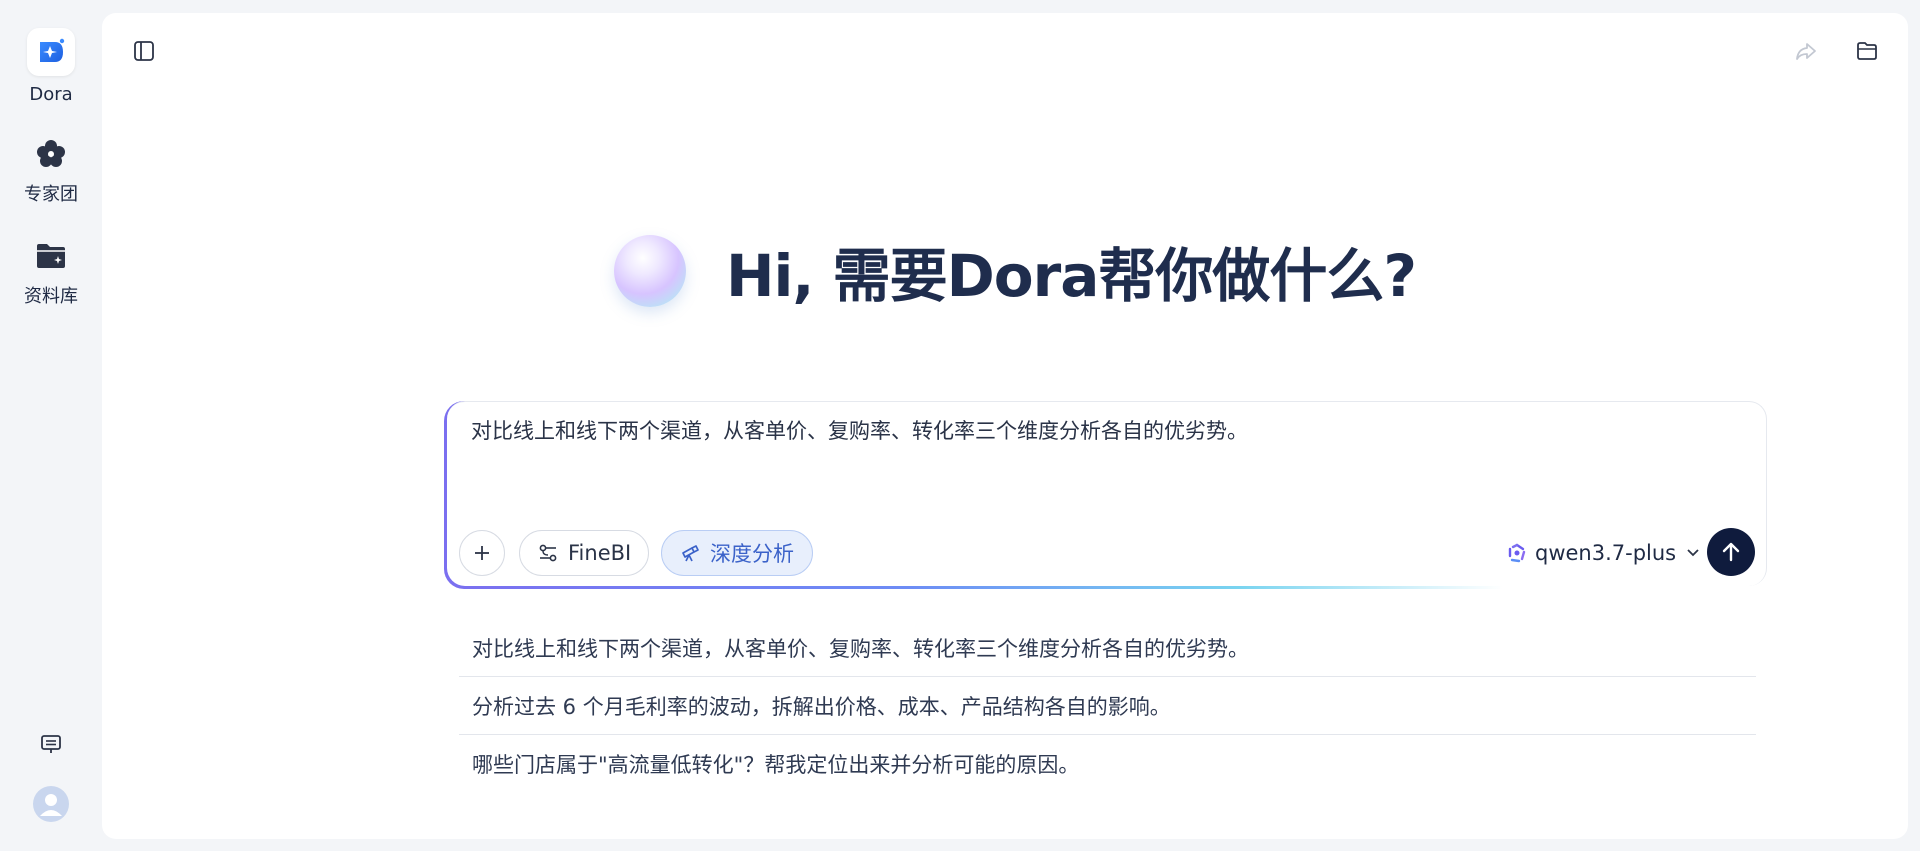 The image size is (1920, 851). I want to click on model-selector: qwen3.7-plus, so click(1603, 553).